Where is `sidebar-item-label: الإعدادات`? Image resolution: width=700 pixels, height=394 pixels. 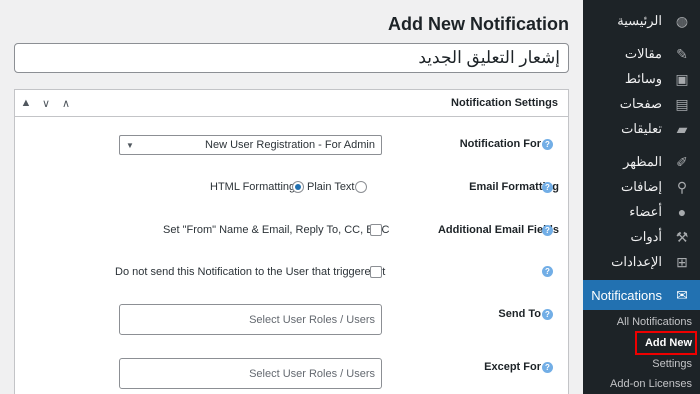 sidebar-item-label: الإعدادات is located at coordinates (636, 261).